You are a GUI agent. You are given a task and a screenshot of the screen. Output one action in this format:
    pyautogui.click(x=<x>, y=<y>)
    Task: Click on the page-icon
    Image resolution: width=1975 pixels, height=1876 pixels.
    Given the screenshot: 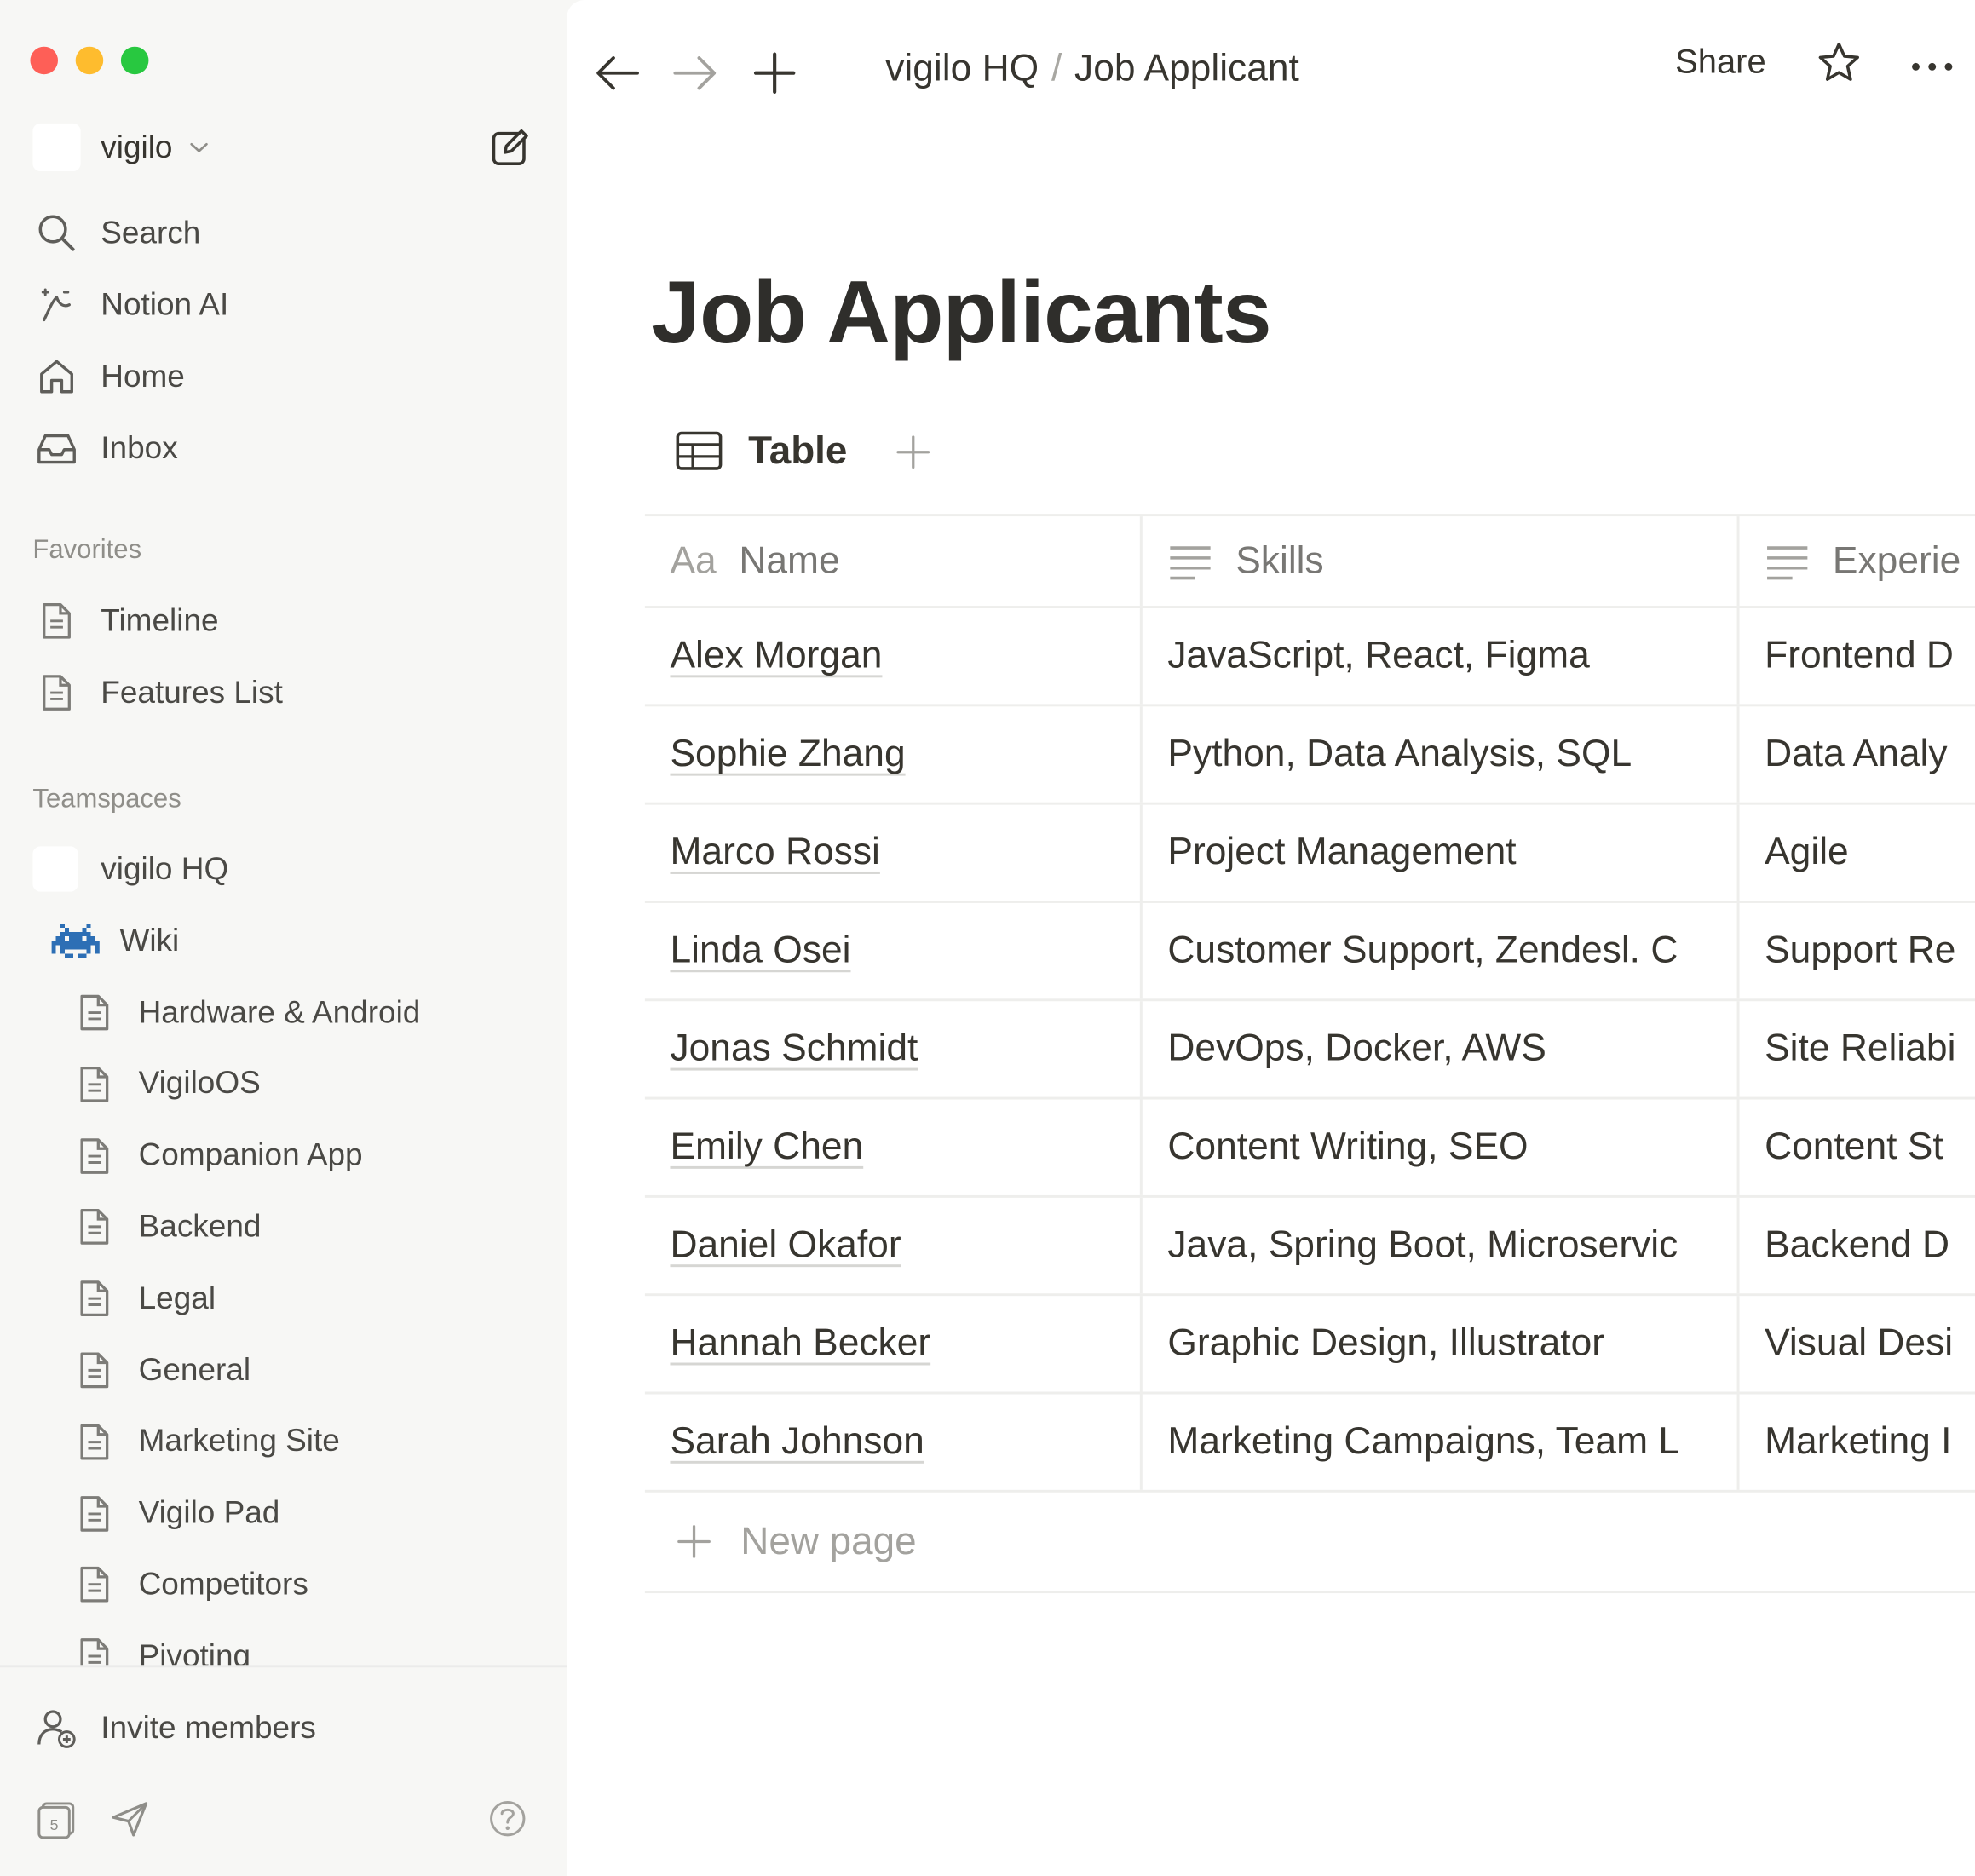 What is the action you would take?
    pyautogui.click(x=56, y=692)
    